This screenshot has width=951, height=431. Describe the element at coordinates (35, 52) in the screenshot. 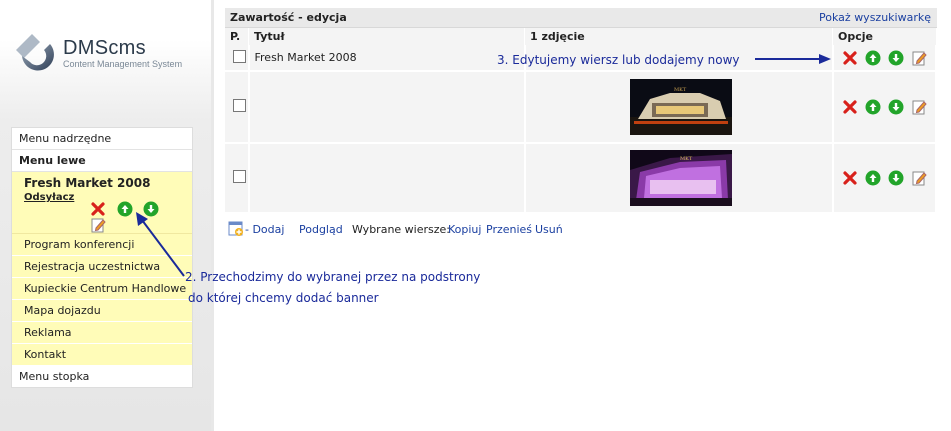

I see `dmscms-logo-icon` at that location.